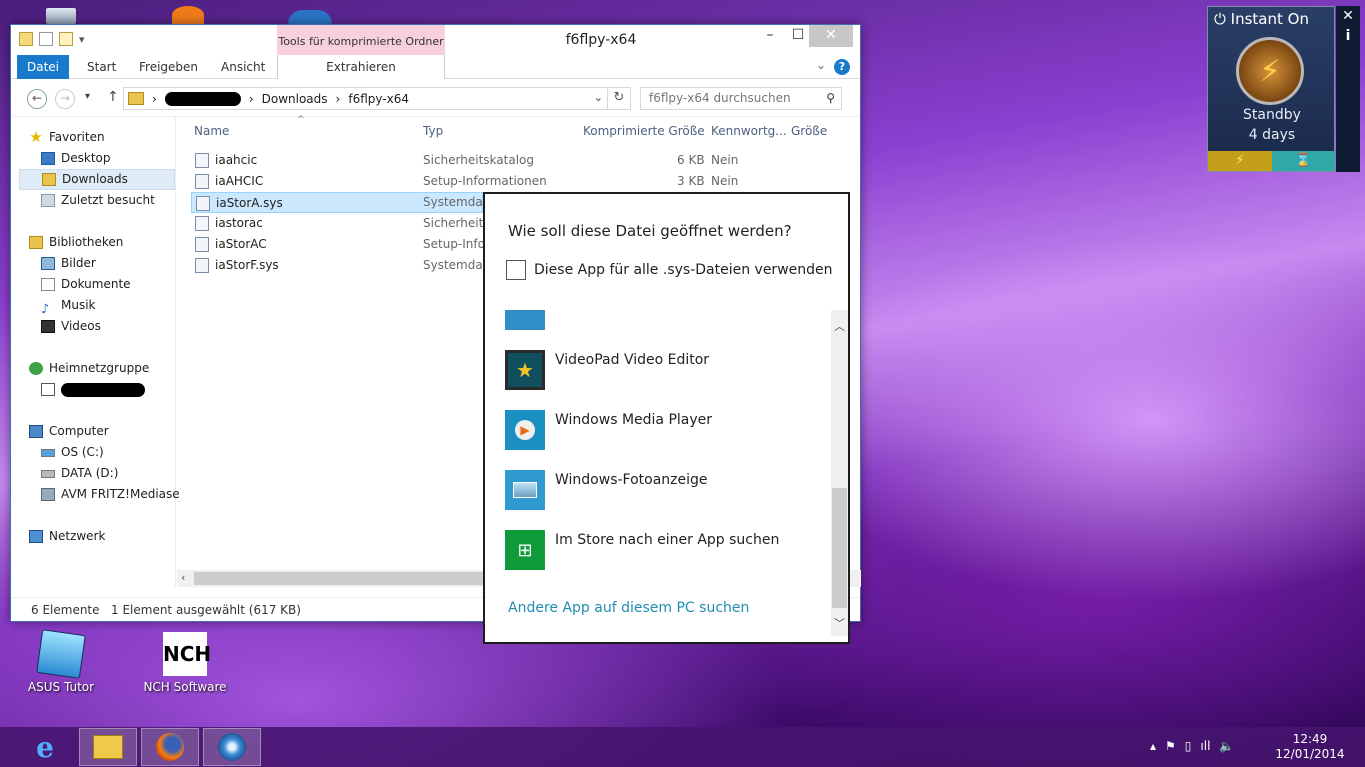 The height and width of the screenshot is (767, 1365). What do you see at coordinates (839, 473) in the screenshot?
I see `dialog-scrollbar: ︿ ﹀` at bounding box center [839, 473].